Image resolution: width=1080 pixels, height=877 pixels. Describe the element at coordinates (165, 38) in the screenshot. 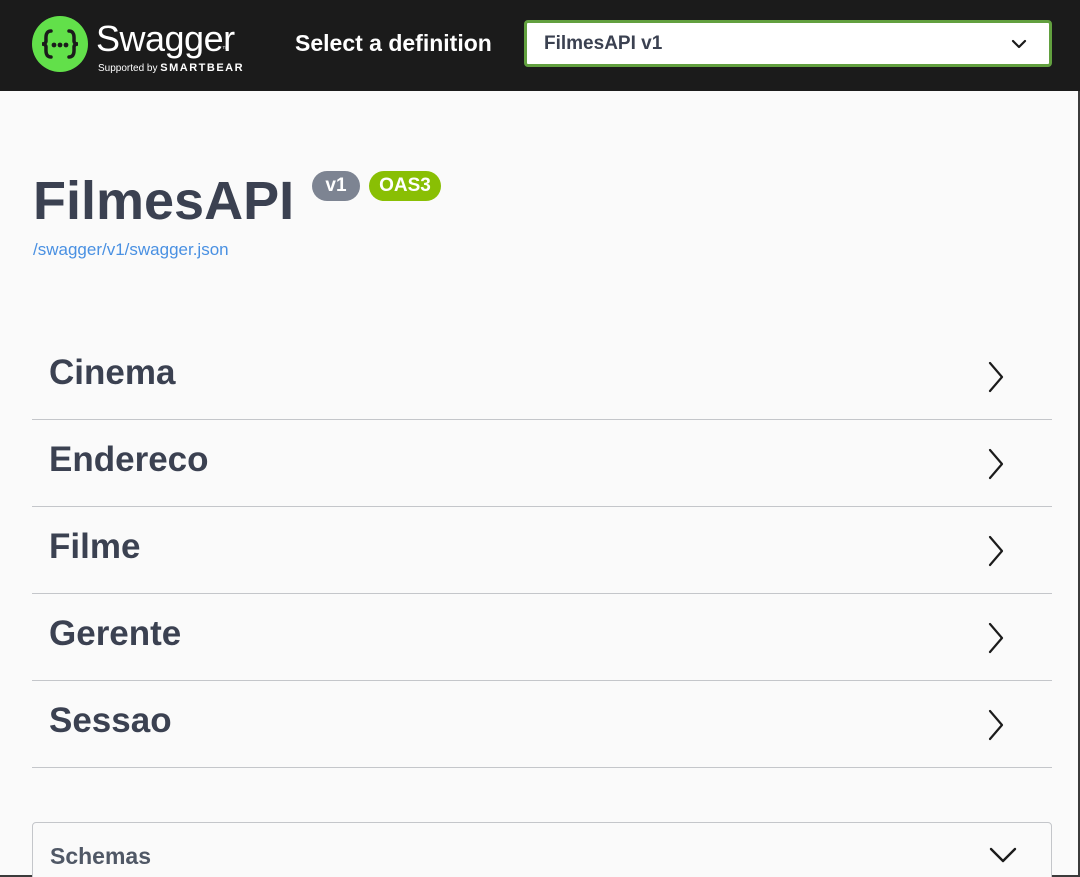

I see `logo-wordmark: Swagger` at that location.